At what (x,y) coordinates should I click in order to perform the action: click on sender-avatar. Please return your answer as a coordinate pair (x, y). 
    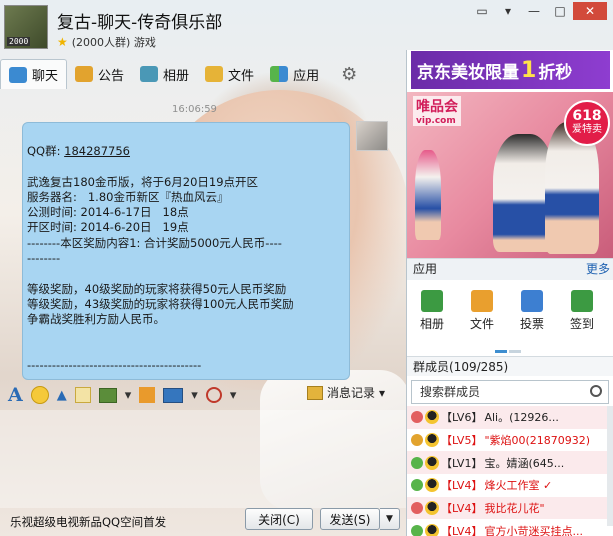
    Looking at the image, I should click on (372, 136).